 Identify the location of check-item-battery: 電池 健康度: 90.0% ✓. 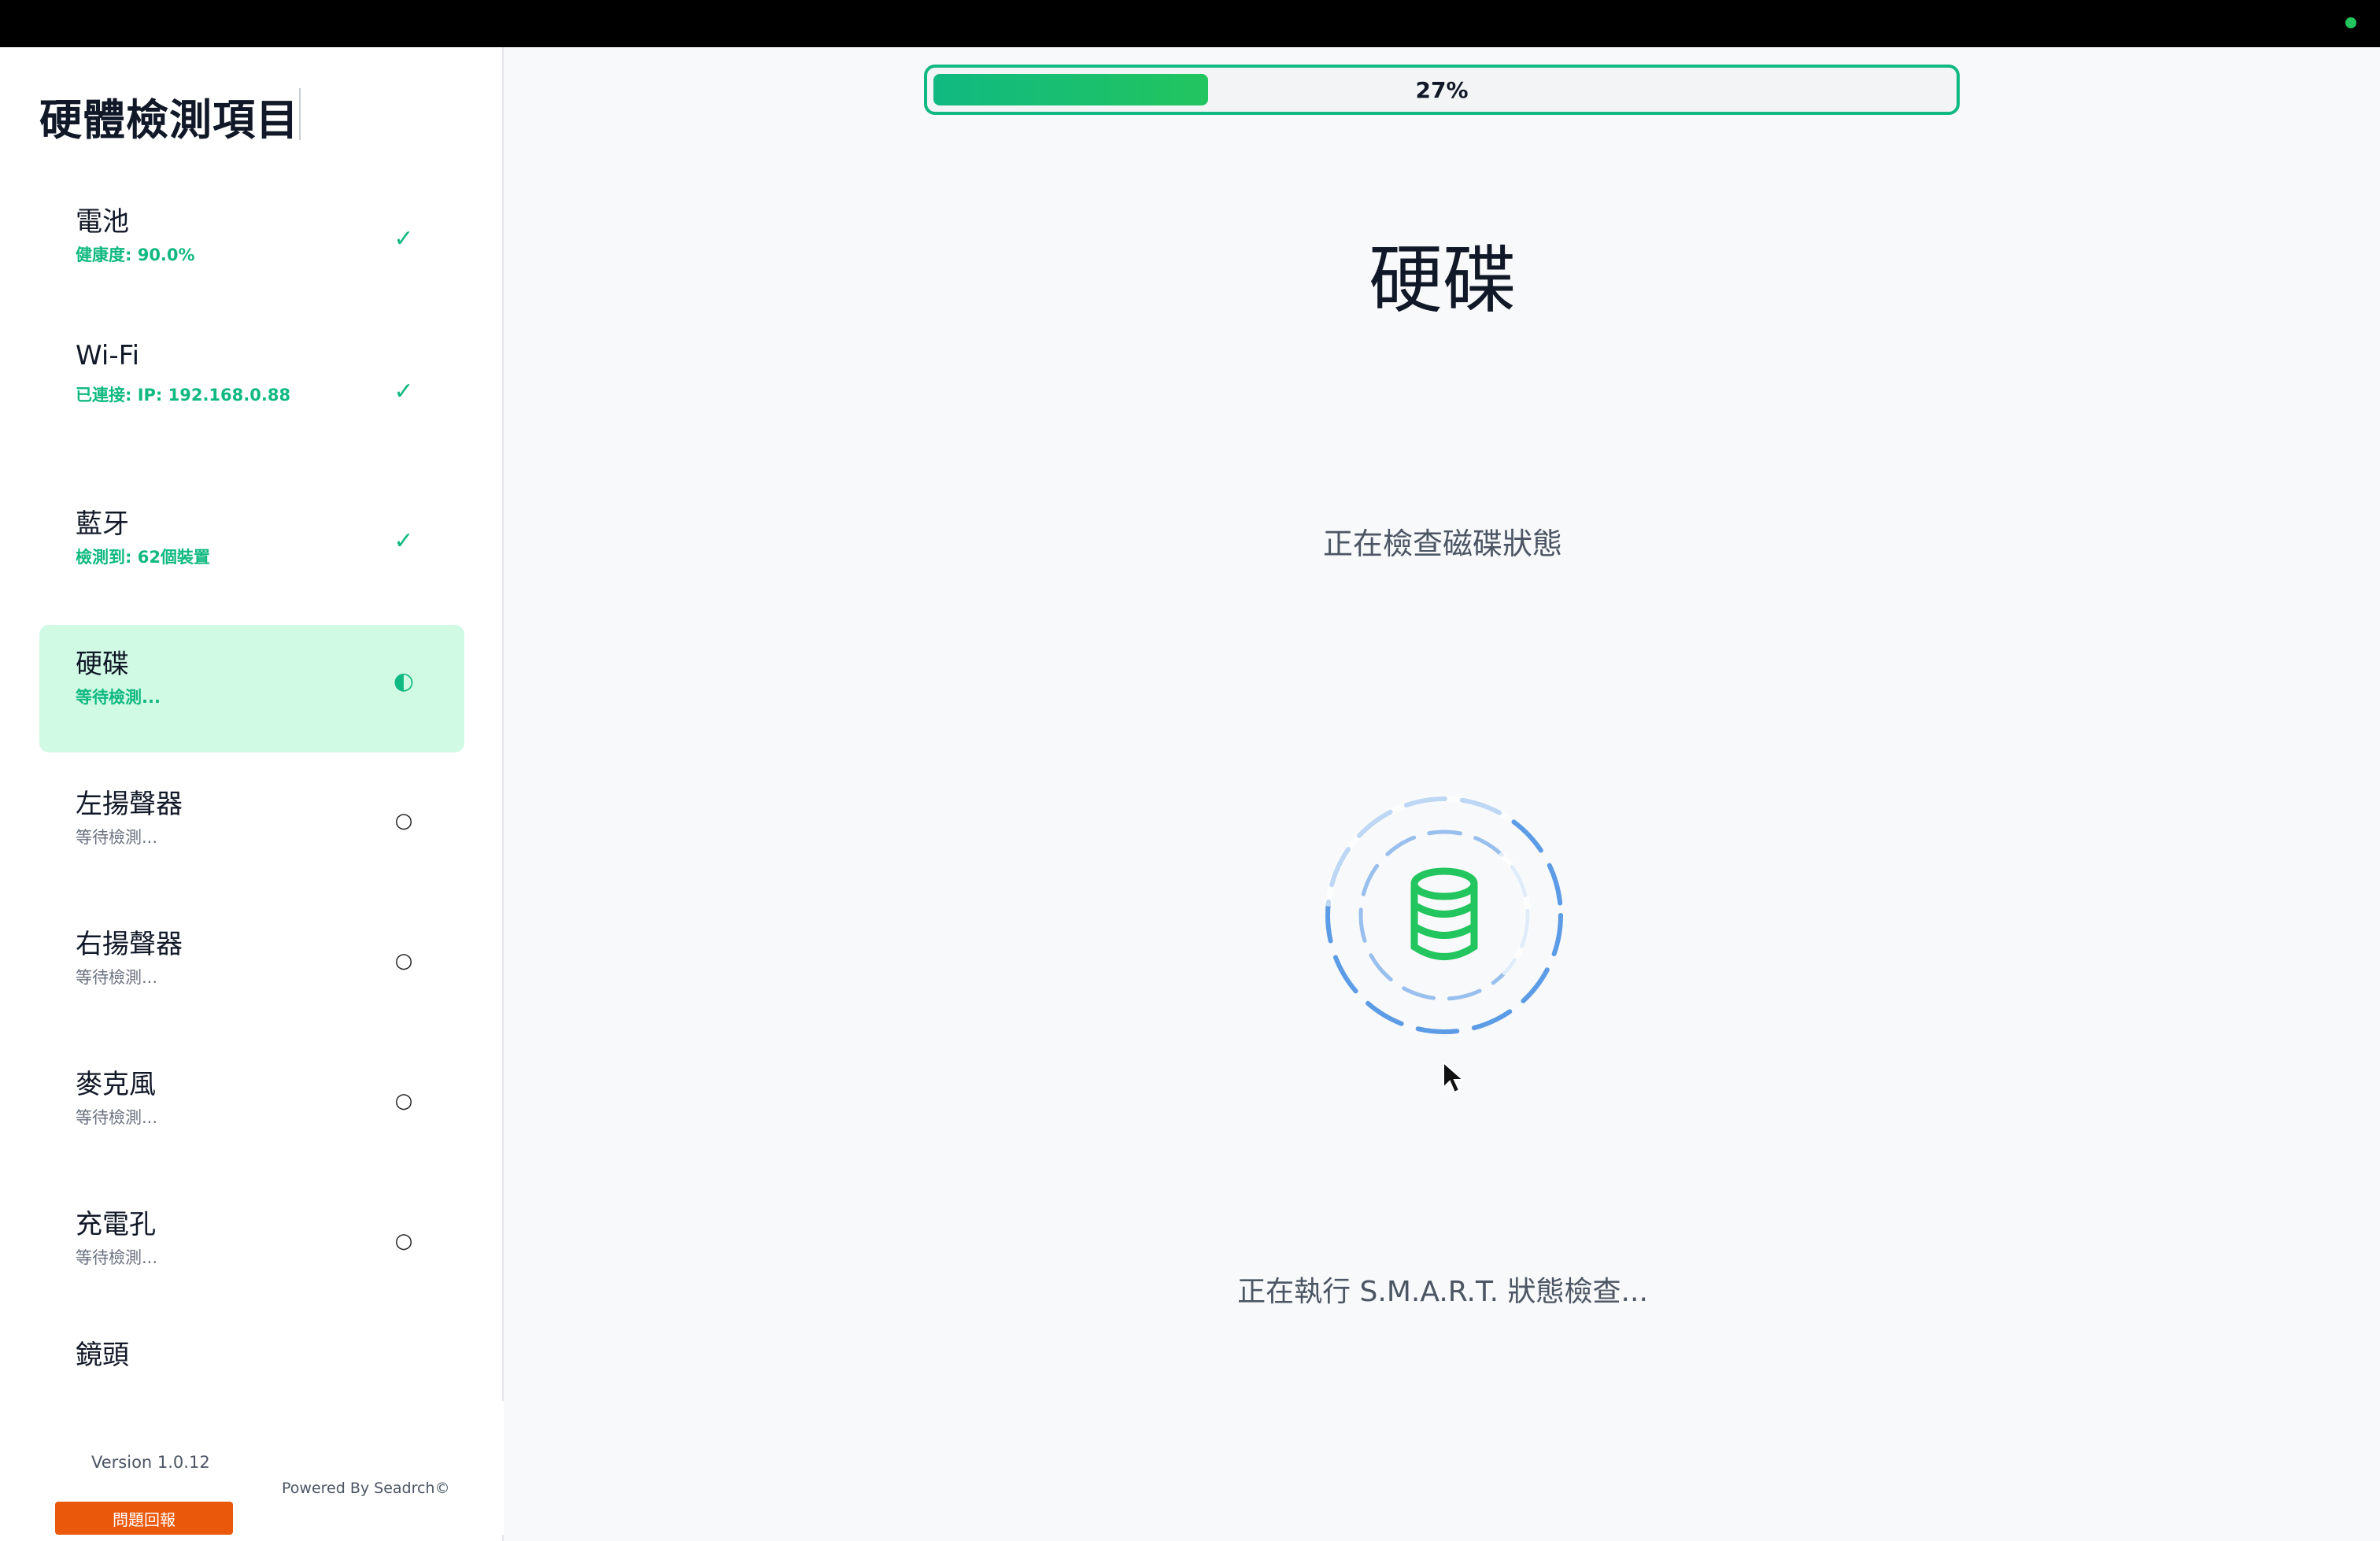
(252, 246).